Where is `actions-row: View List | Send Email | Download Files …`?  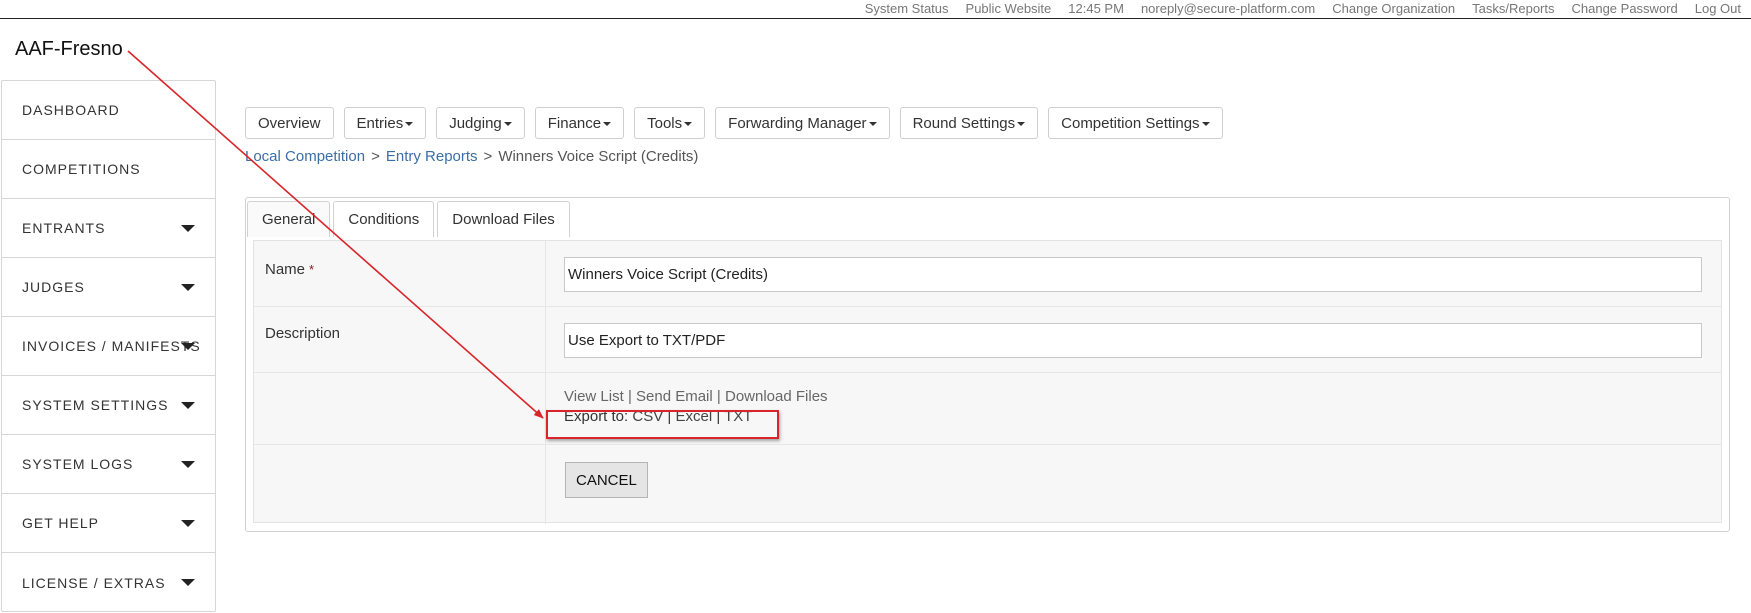
actions-row: View List | Send Email | Download Files … is located at coordinates (987, 409).